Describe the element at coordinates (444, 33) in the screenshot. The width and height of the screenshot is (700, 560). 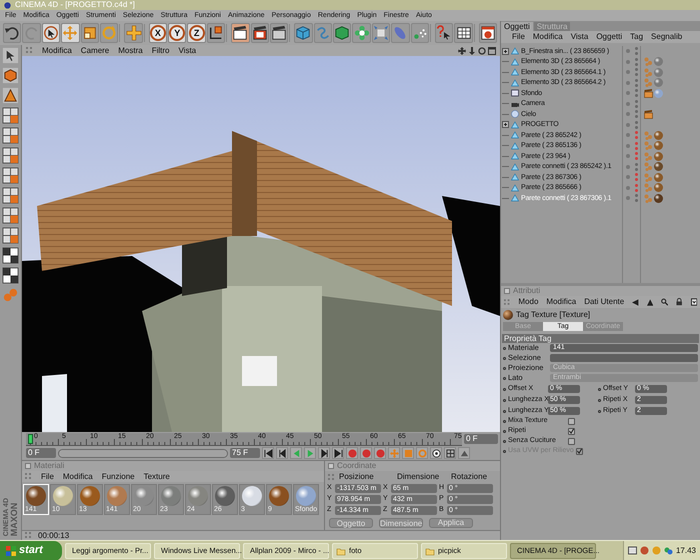
I see `help-tool-button` at that location.